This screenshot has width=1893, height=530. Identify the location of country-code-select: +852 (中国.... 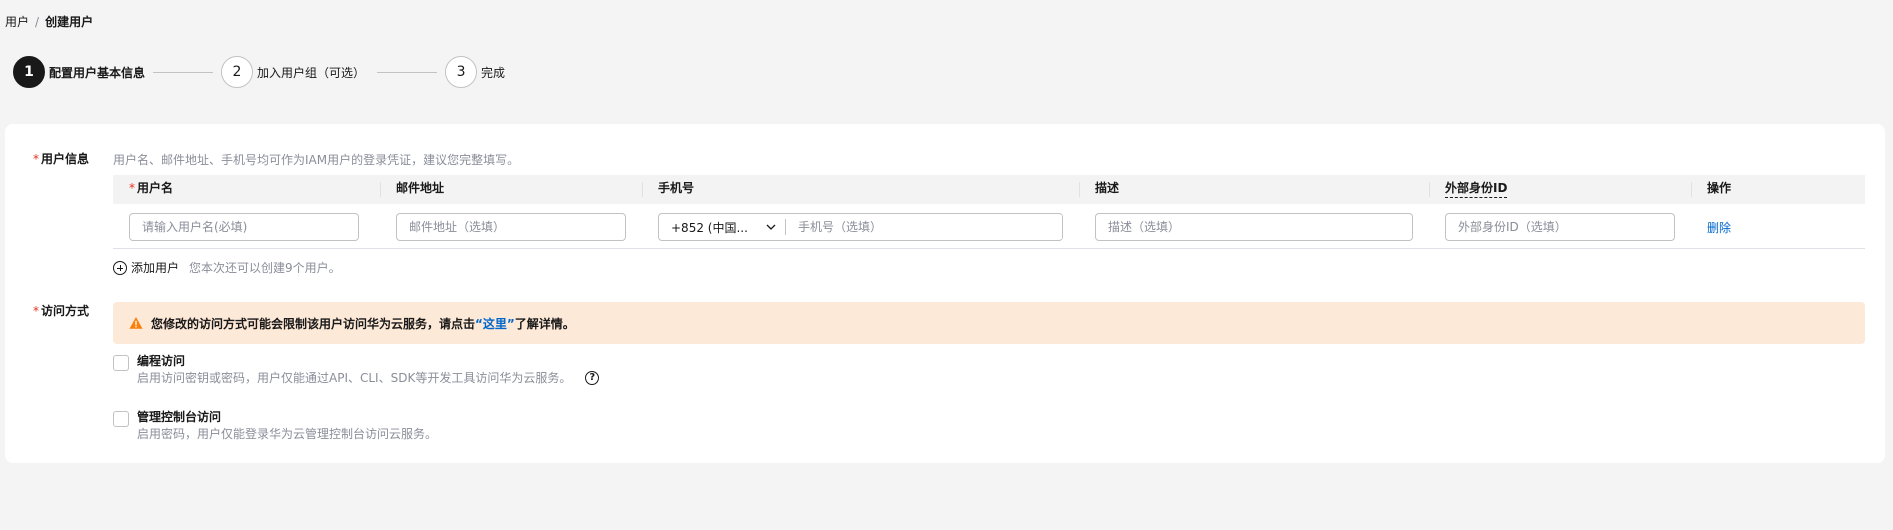
(722, 227).